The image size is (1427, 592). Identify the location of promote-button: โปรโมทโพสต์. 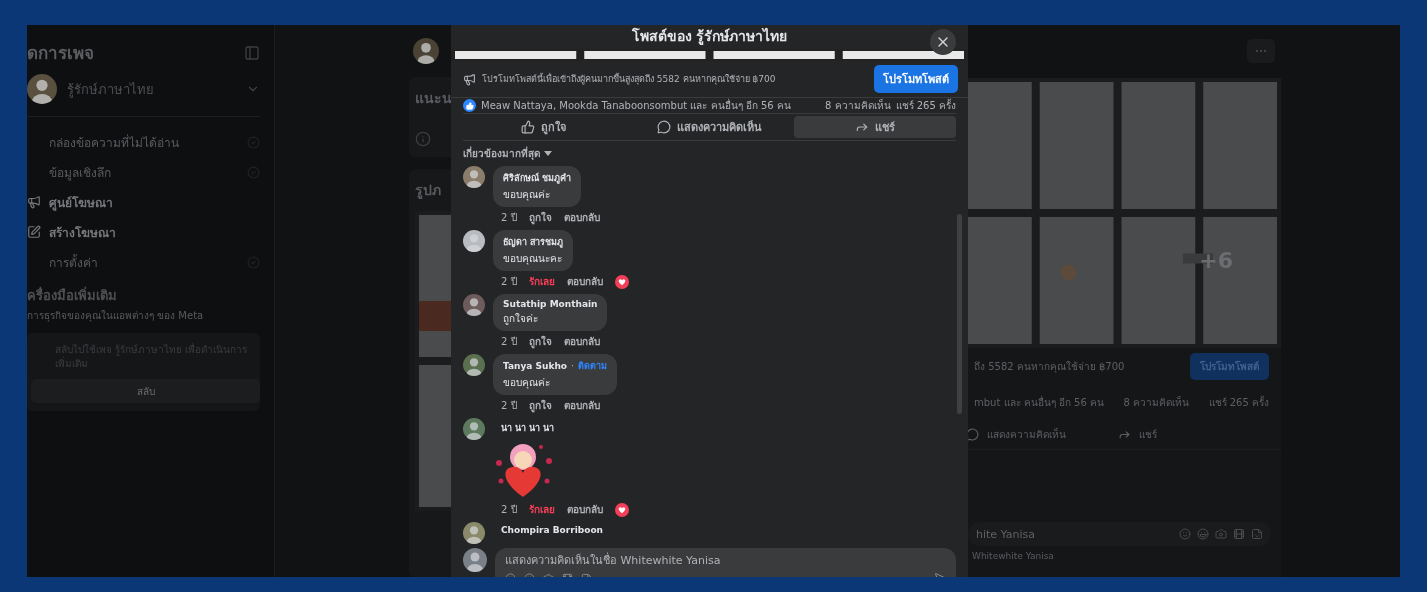
(916, 79).